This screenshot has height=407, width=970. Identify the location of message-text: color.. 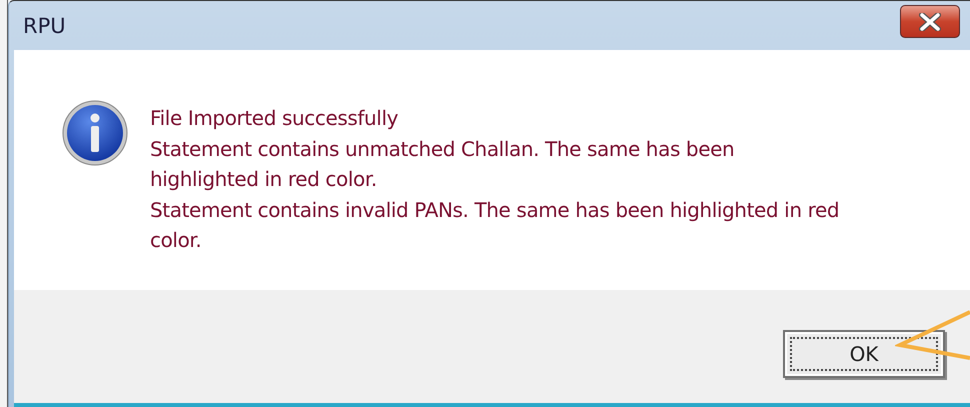
(176, 240).